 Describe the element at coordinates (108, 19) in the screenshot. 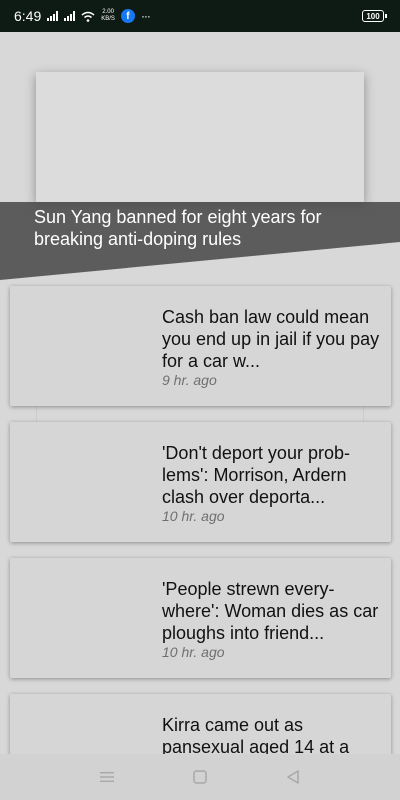

I see `network-speed-unit: KB/S` at that location.